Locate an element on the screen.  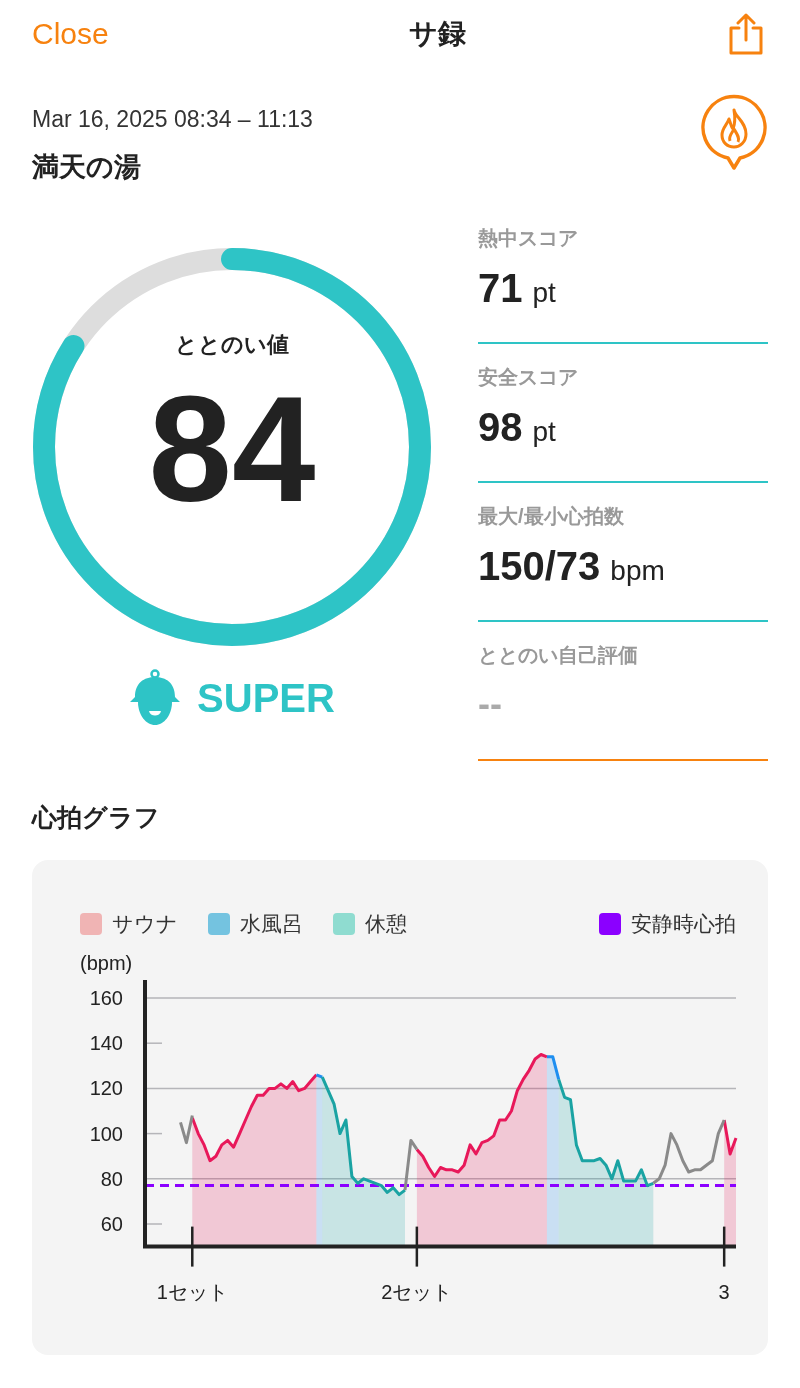
section-title: 心拍グラフ is located at coordinates (96, 817).